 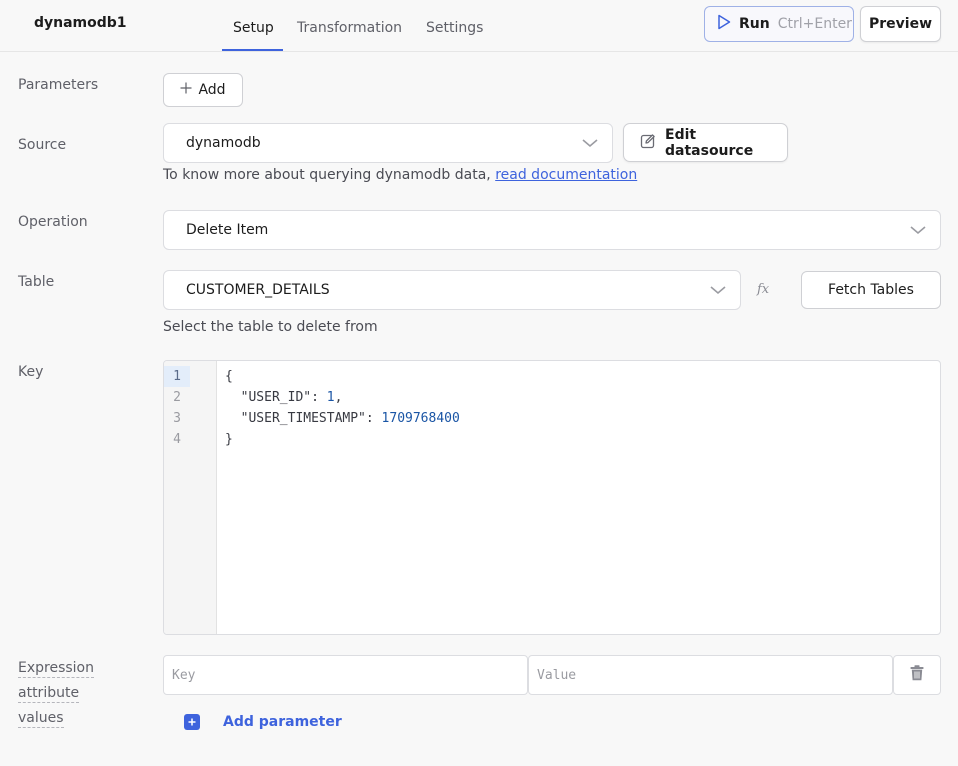 I want to click on tab-setup: Setup, so click(x=253, y=28).